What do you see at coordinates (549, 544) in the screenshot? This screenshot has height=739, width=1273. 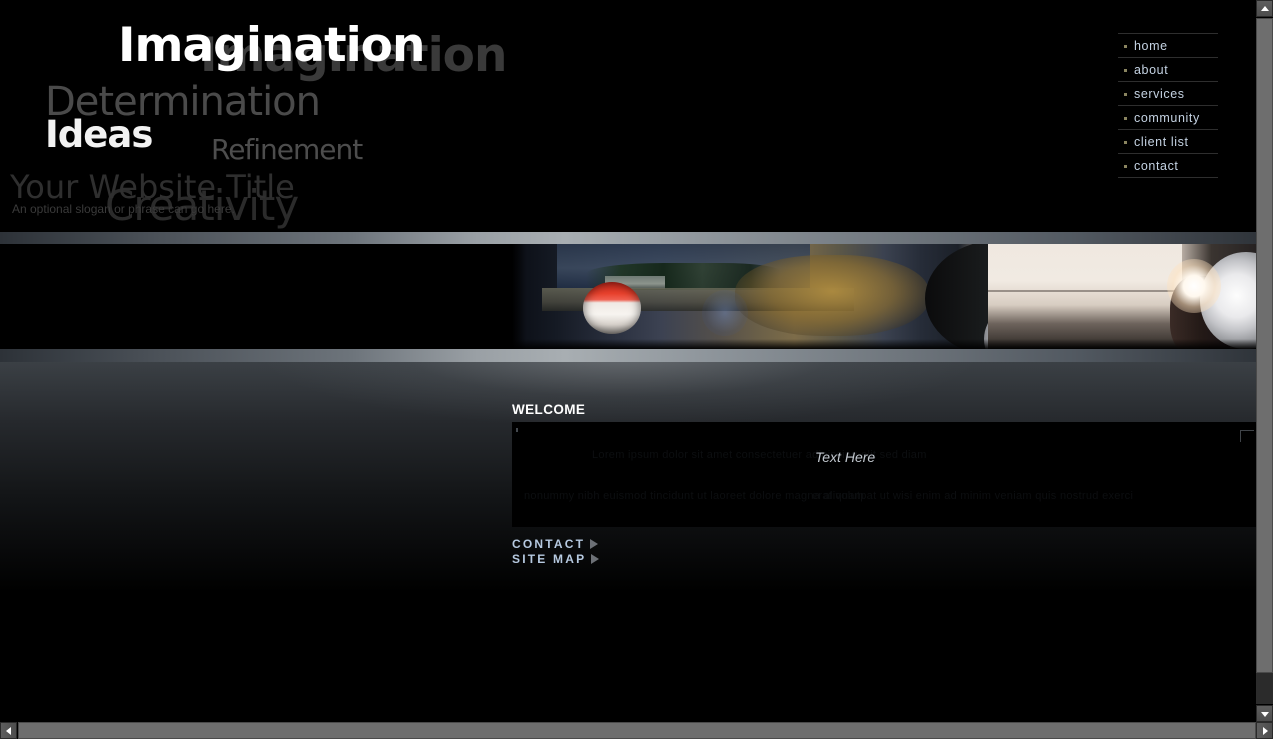 I see `link-contact-label: CONTACT` at bounding box center [549, 544].